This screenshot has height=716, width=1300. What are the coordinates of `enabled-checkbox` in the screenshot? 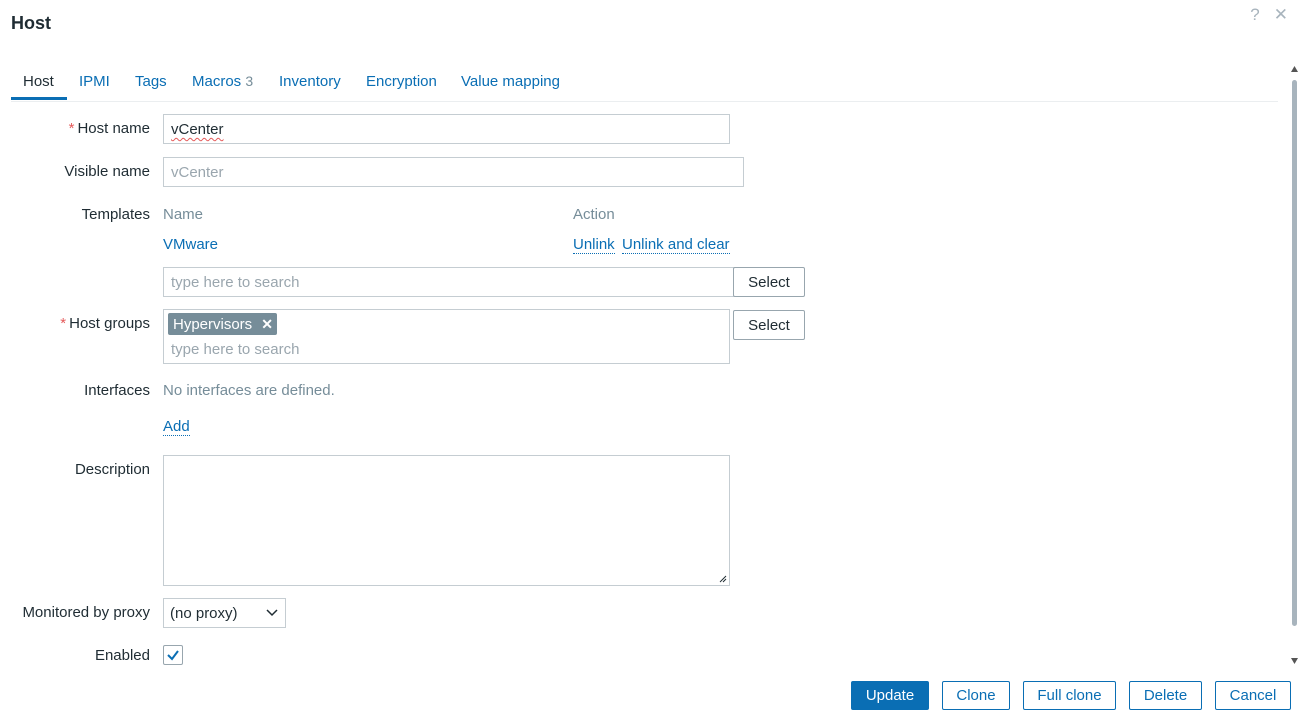 It's located at (173, 655).